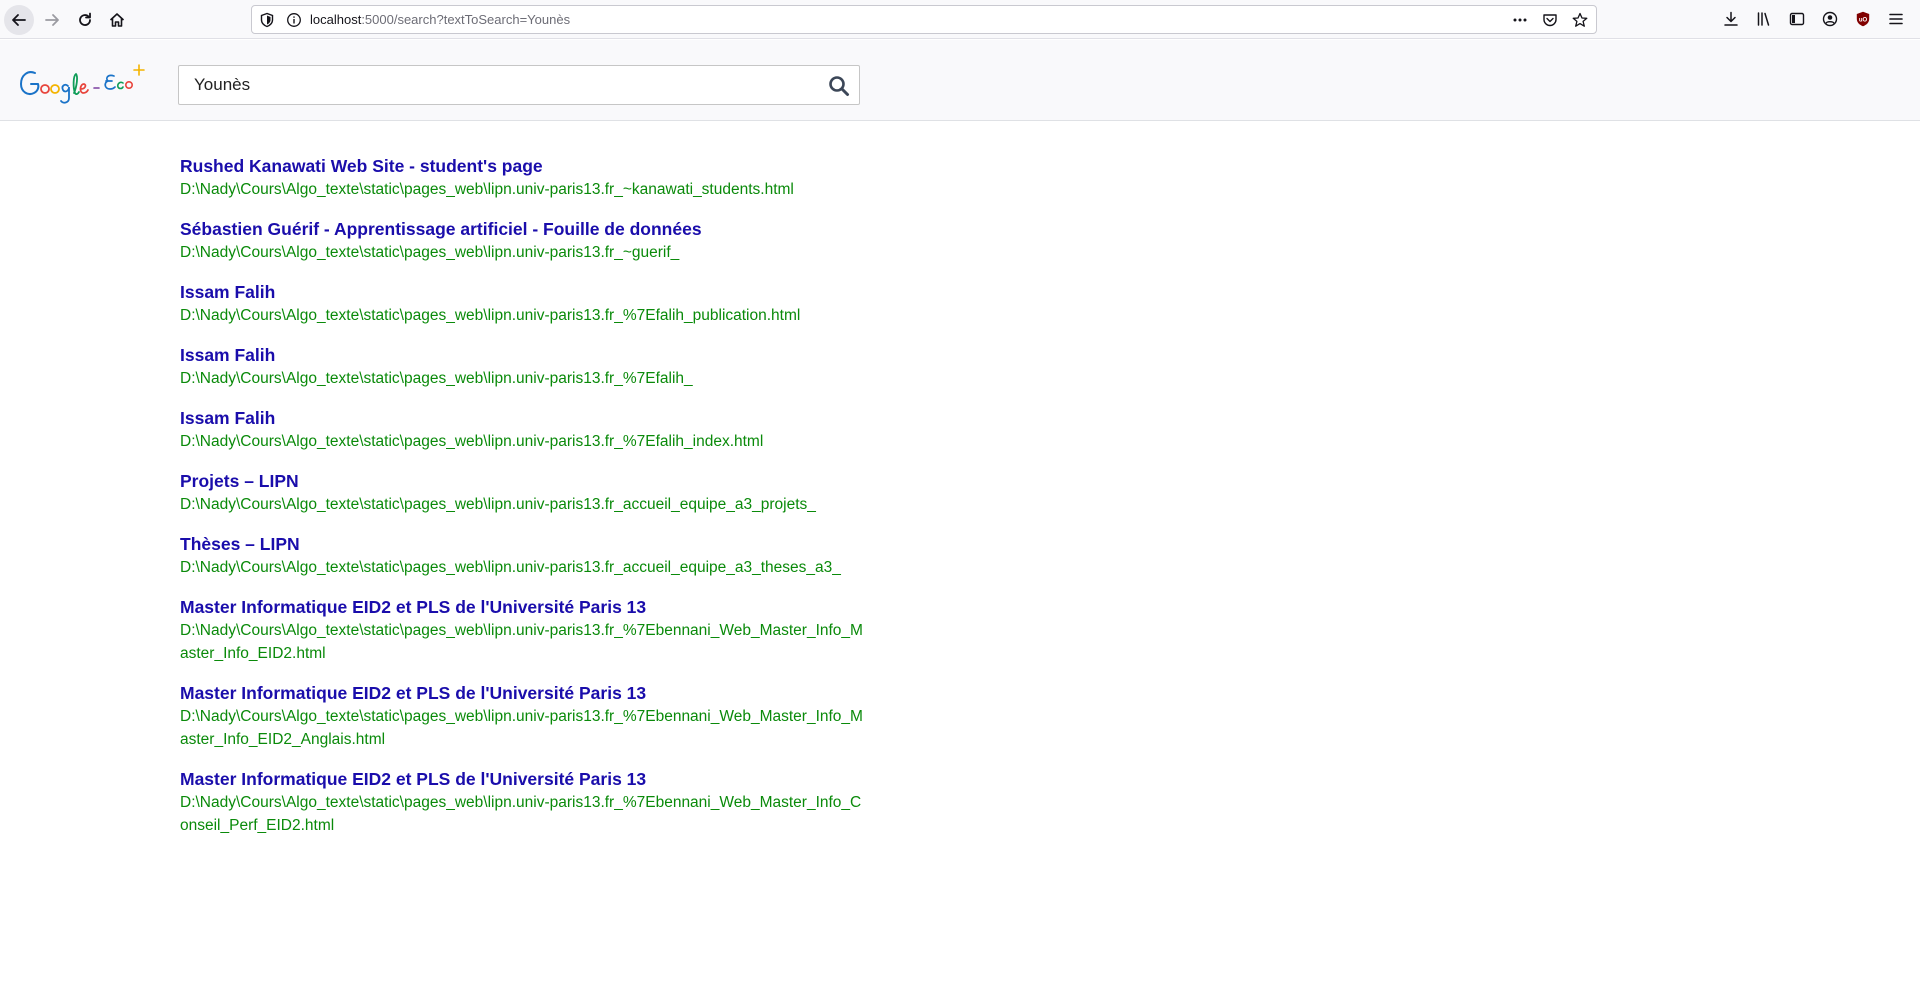 This screenshot has width=1920, height=1005. What do you see at coordinates (267, 22) in the screenshot?
I see `tracking-shield-icon` at bounding box center [267, 22].